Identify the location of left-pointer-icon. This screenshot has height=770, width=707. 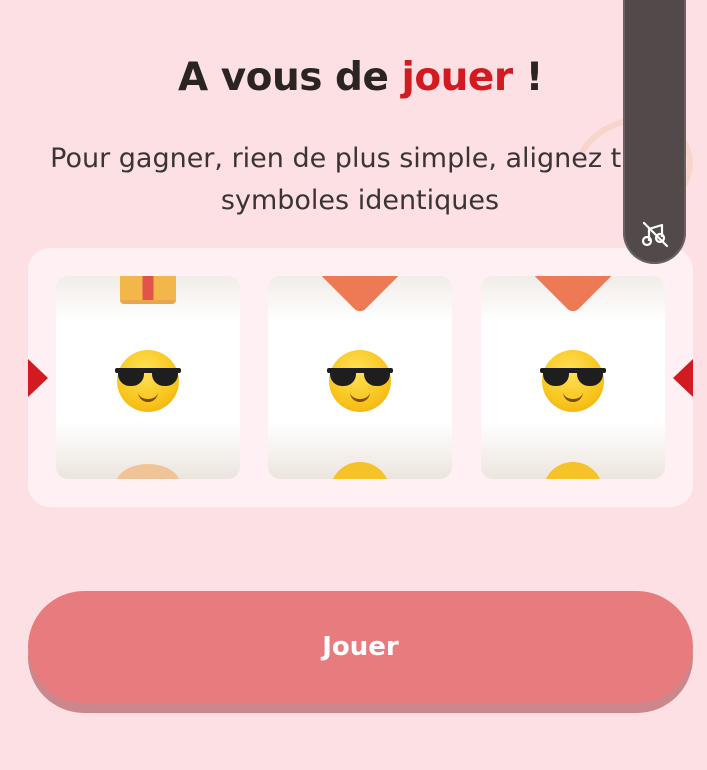
(38, 378).